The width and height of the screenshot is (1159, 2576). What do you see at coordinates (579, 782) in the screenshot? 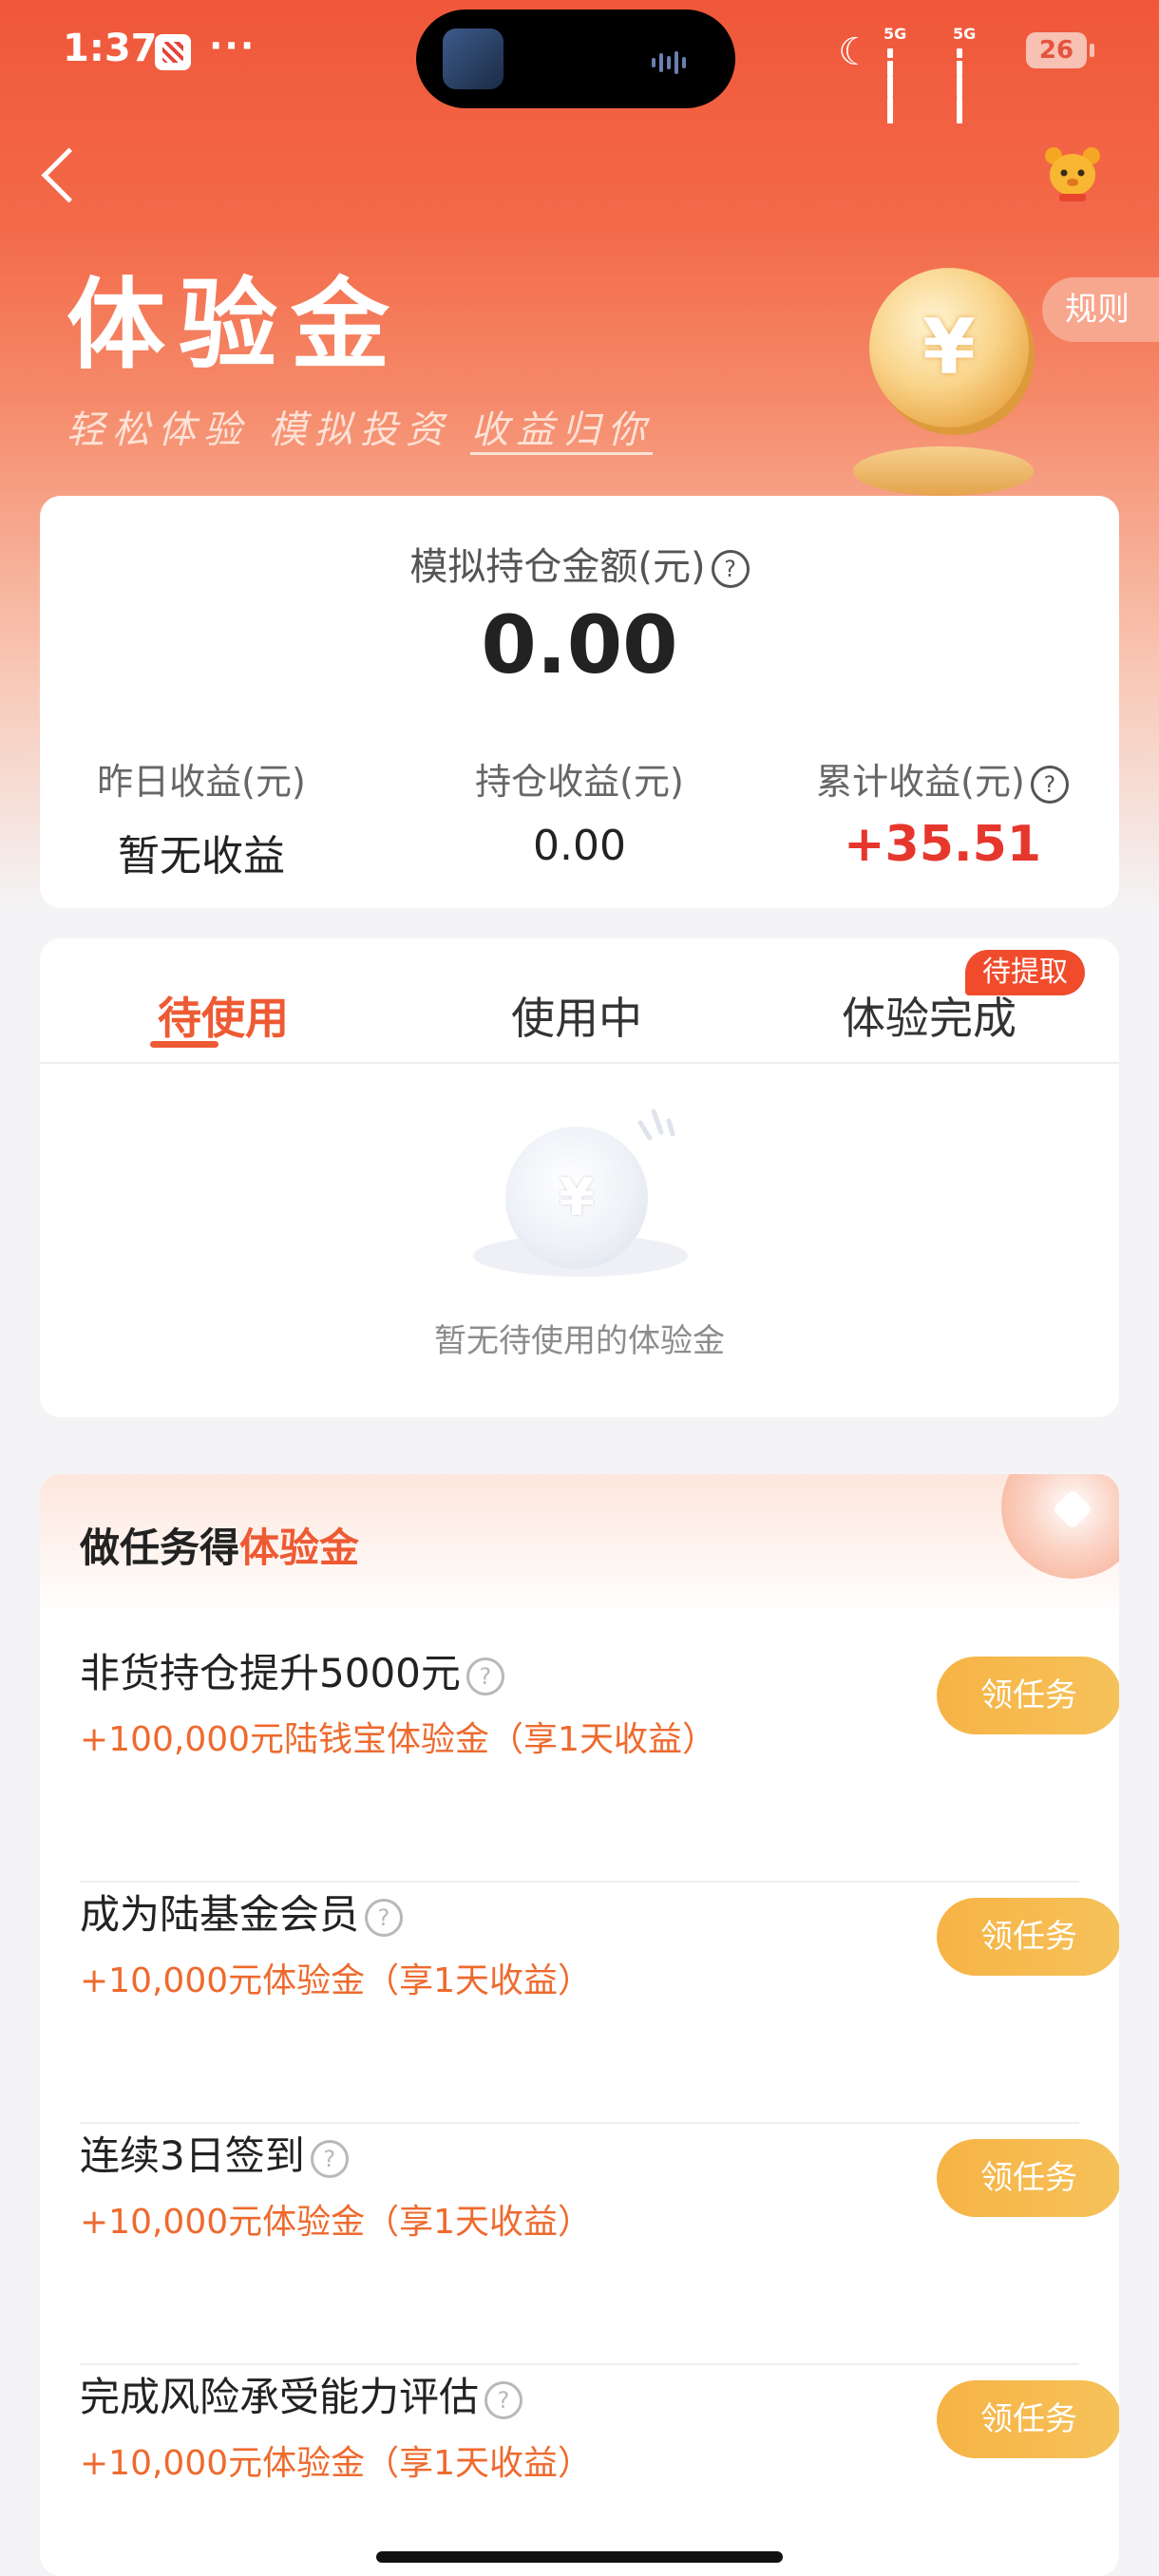
I see `position-label: 持仓收益(元)` at bounding box center [579, 782].